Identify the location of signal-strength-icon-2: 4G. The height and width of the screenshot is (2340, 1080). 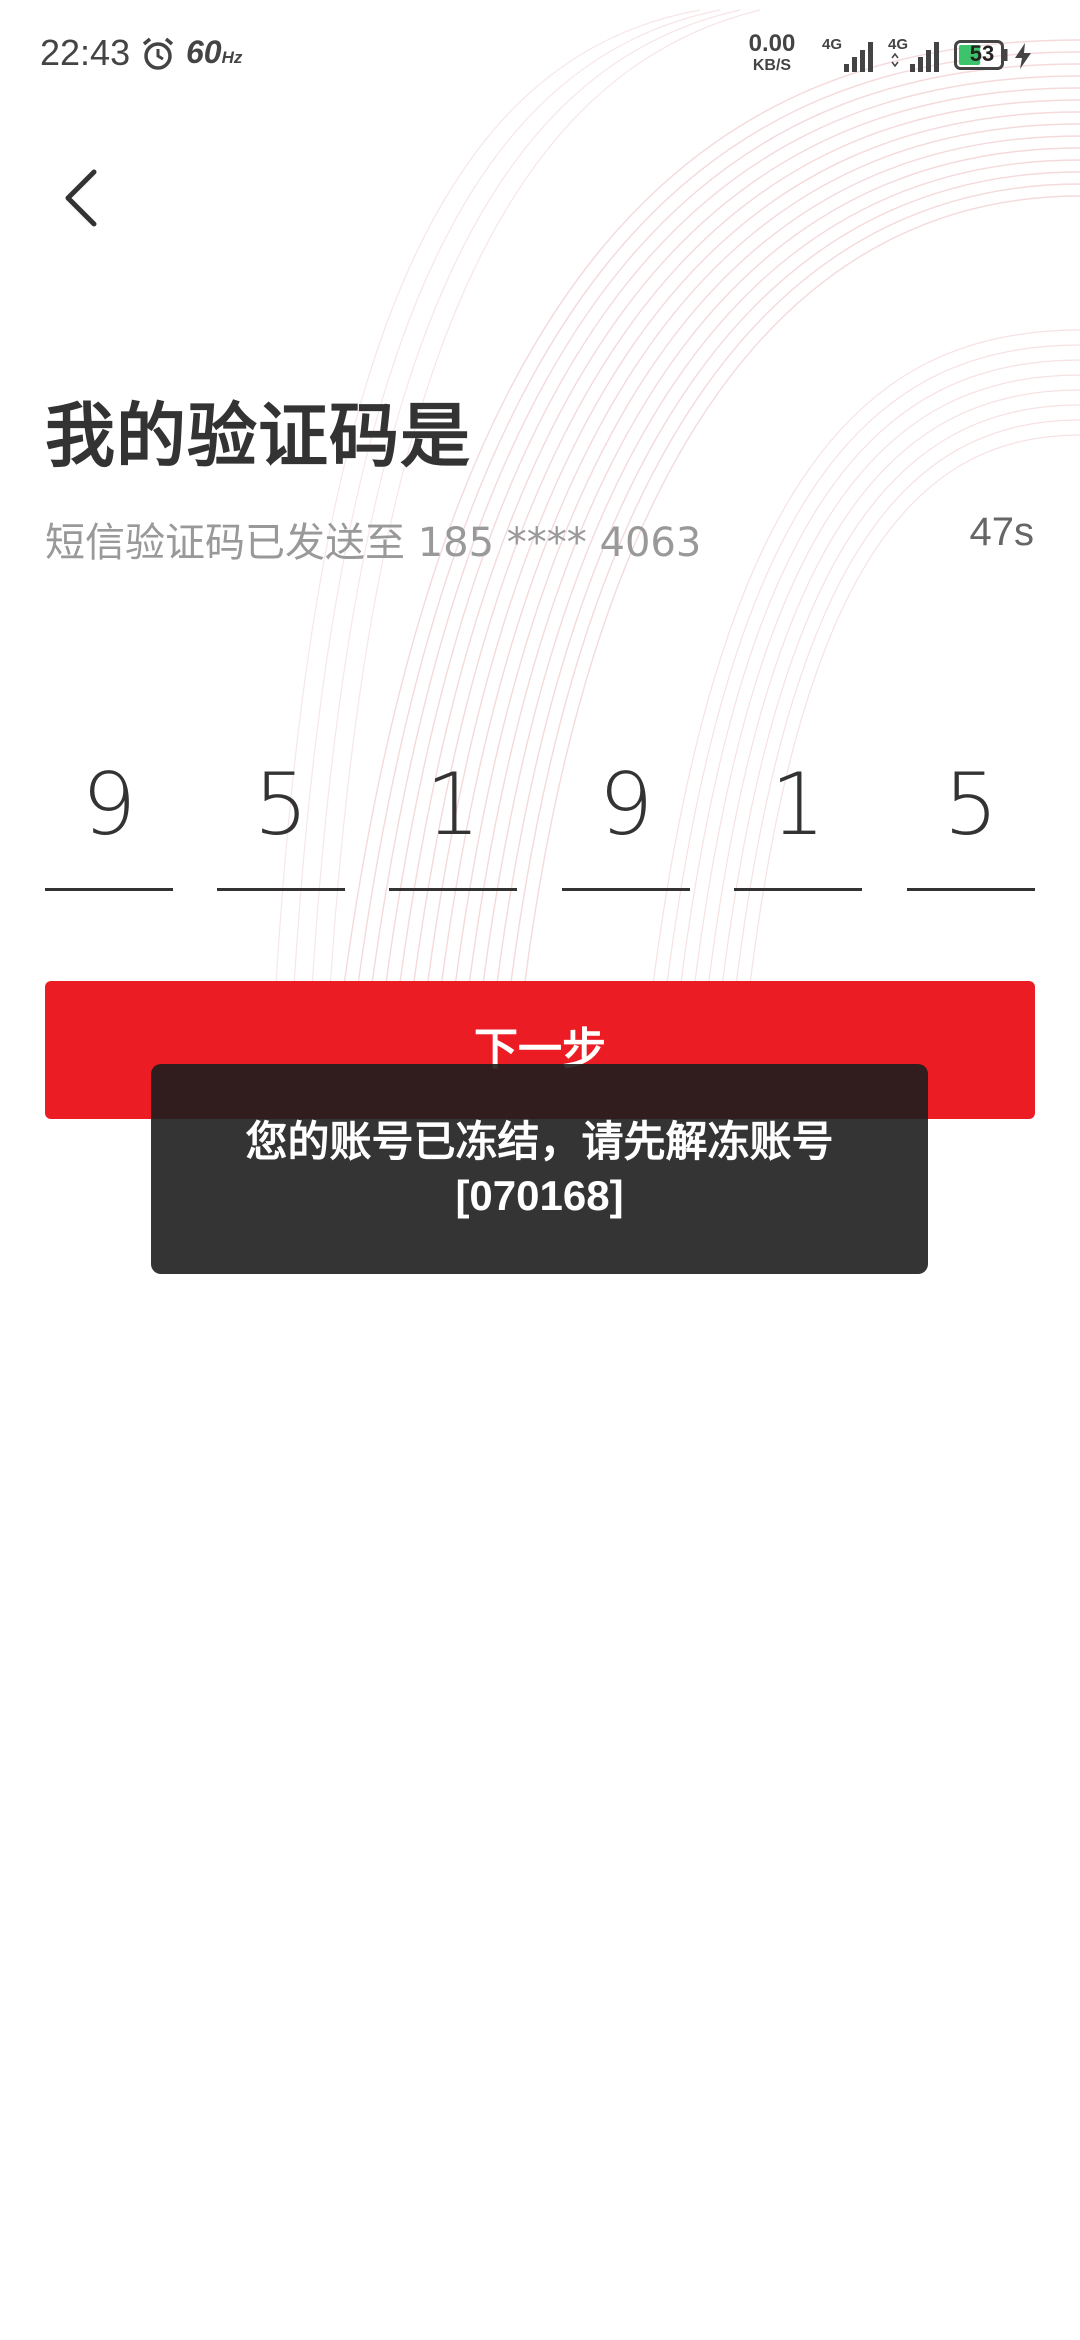
(913, 54).